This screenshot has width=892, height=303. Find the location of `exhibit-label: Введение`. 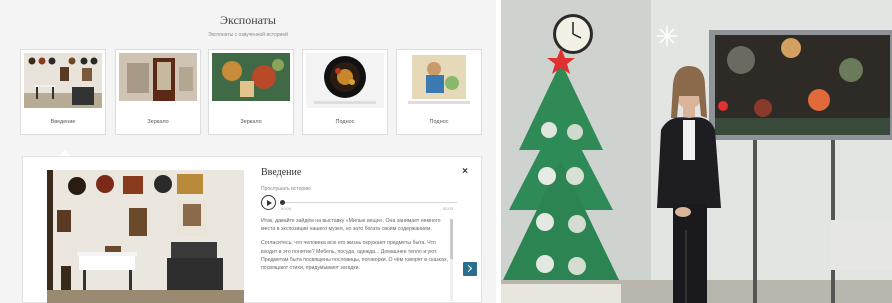

exhibit-label: Введение is located at coordinates (63, 122).